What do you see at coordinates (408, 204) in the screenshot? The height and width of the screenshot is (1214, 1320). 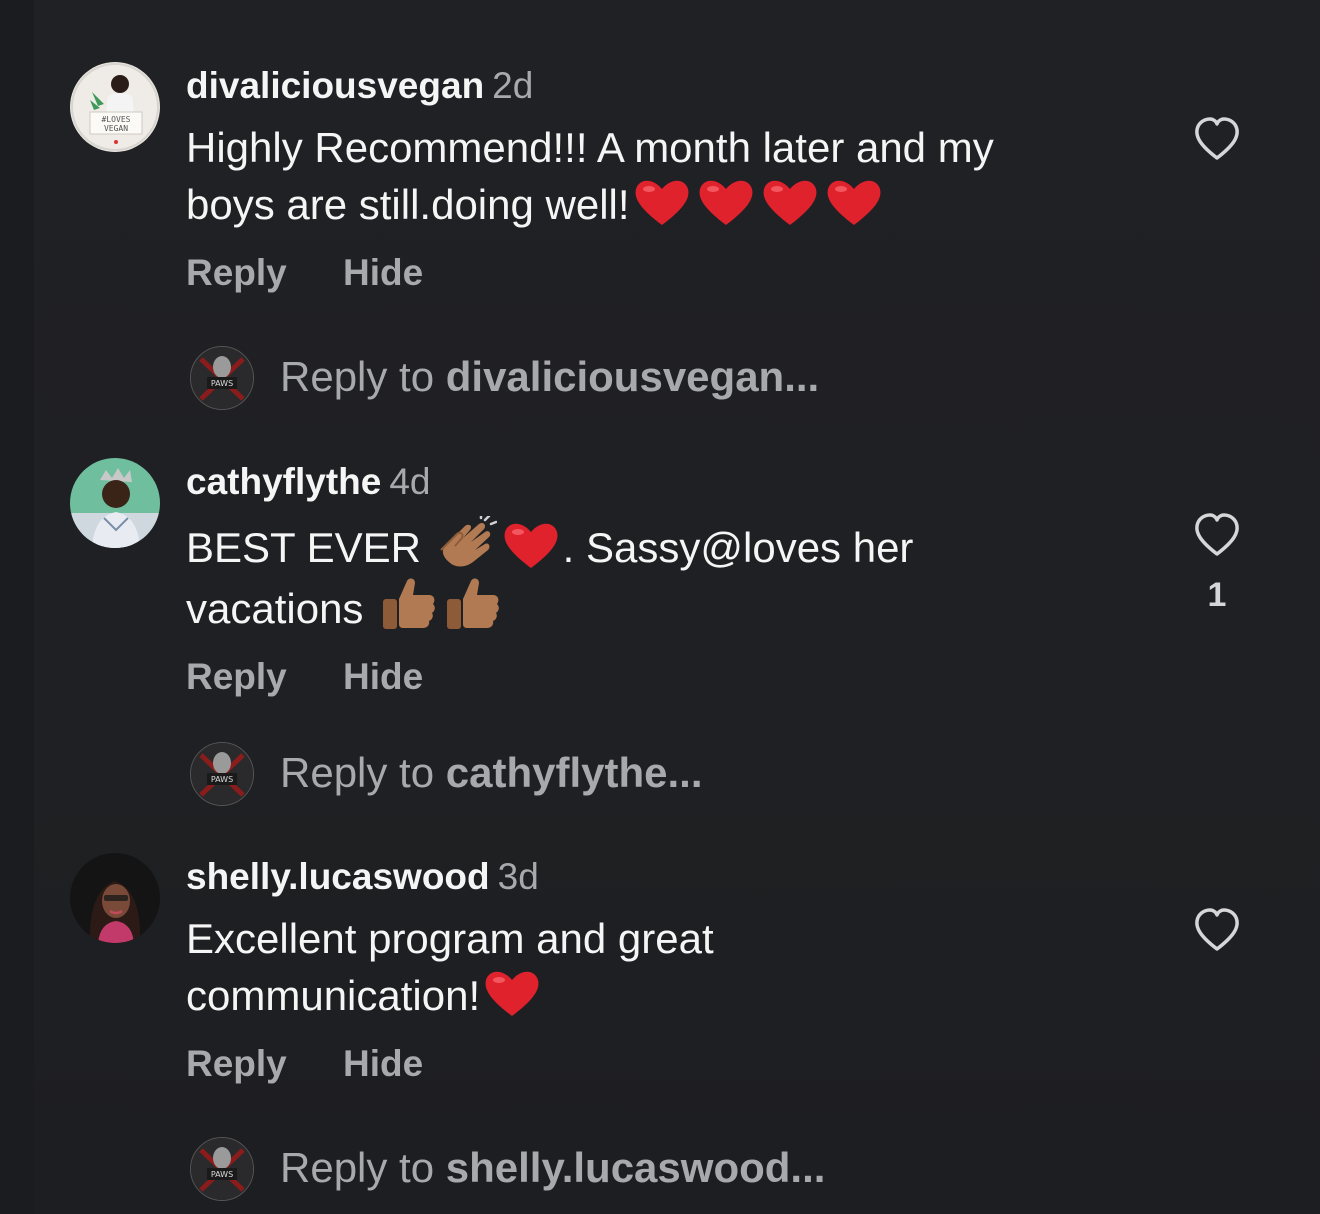 I see `comment-text-line2: boys are still.doing well!` at bounding box center [408, 204].